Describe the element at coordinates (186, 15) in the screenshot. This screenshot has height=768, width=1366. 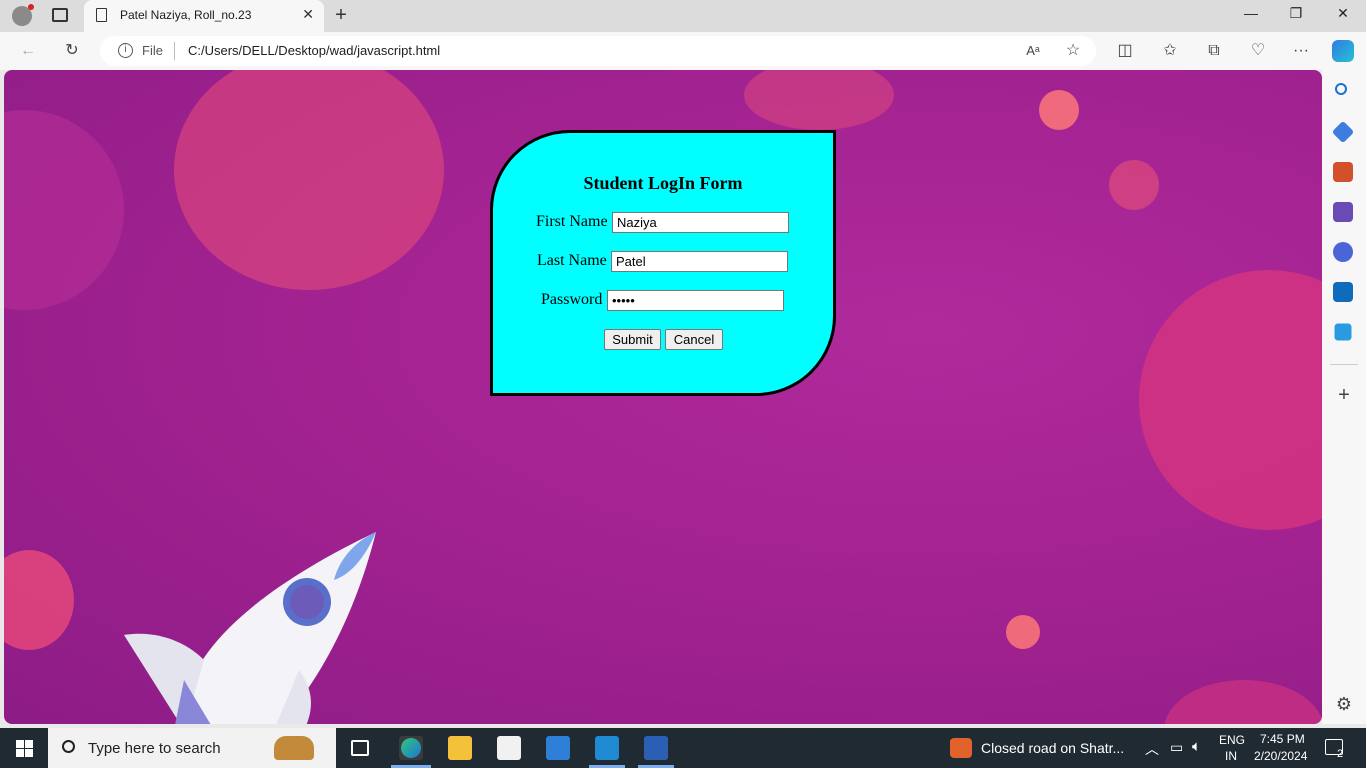
I see `tab-title: Patel Naziya, Roll_no.23` at that location.